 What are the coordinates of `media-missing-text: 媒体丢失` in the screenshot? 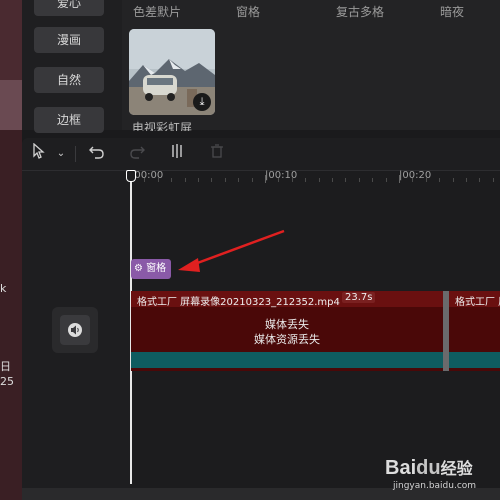 It's located at (287, 324).